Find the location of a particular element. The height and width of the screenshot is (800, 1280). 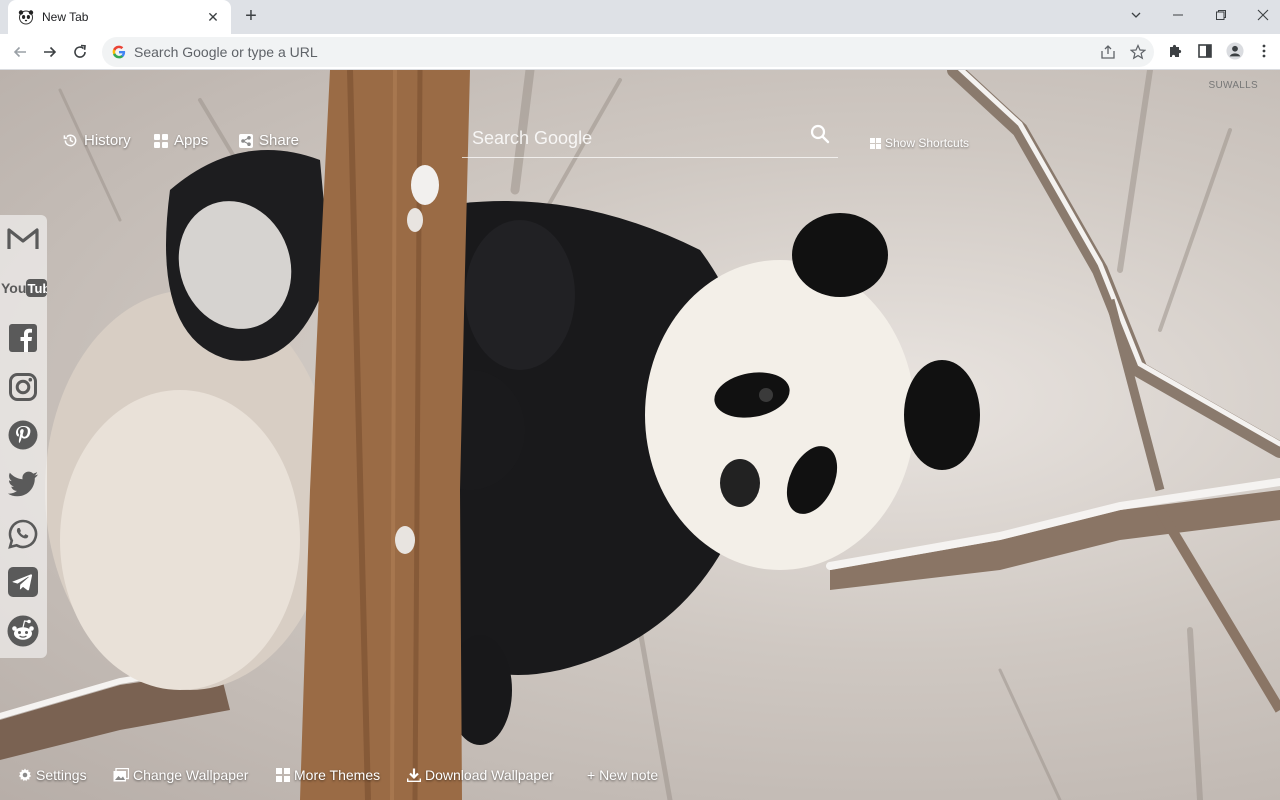

reload-icon is located at coordinates (80, 51).